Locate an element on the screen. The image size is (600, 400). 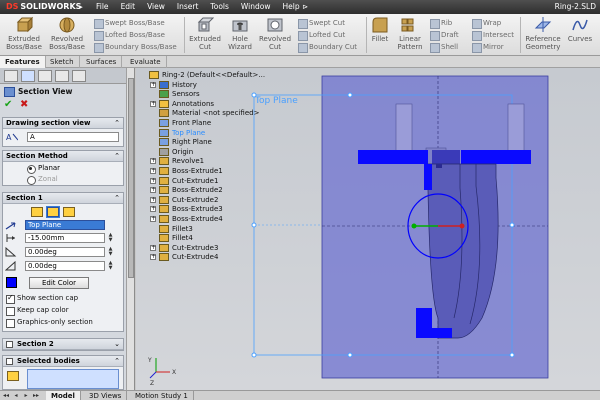
extruded-boss-button: Extruded Boss/Base is located at coordinates (24, 35).